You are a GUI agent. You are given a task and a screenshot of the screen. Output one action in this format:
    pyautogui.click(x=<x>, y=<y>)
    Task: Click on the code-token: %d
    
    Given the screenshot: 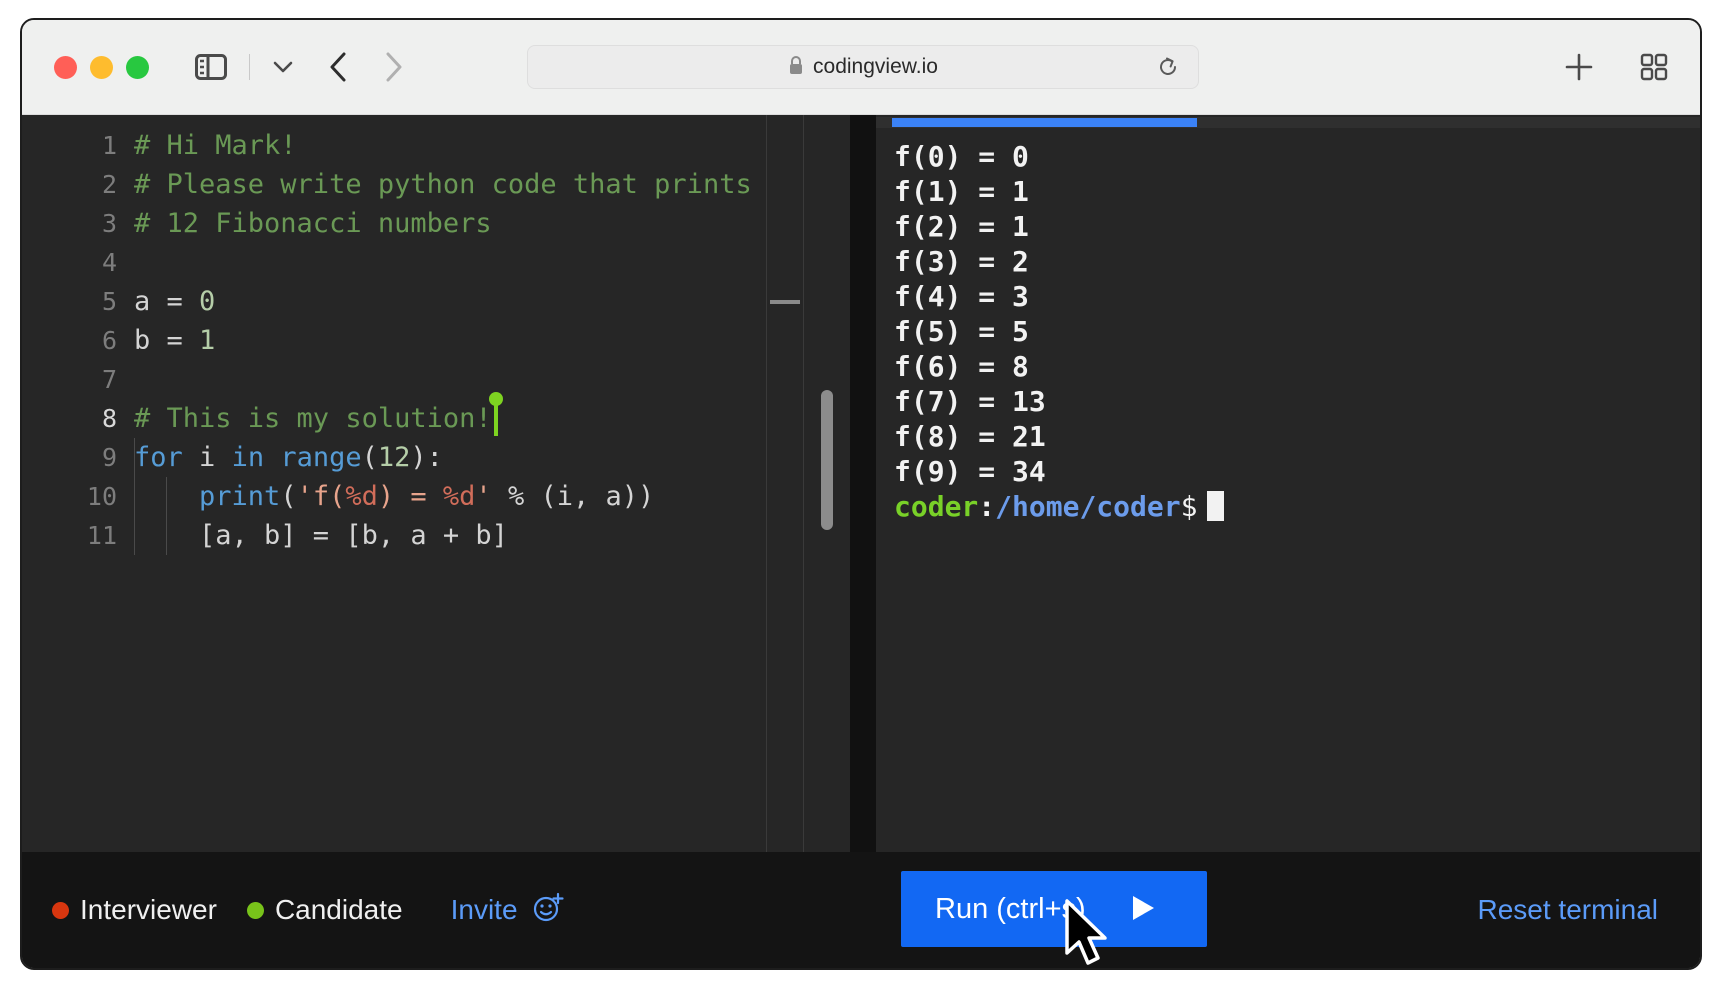 What is the action you would take?
    pyautogui.click(x=361, y=496)
    